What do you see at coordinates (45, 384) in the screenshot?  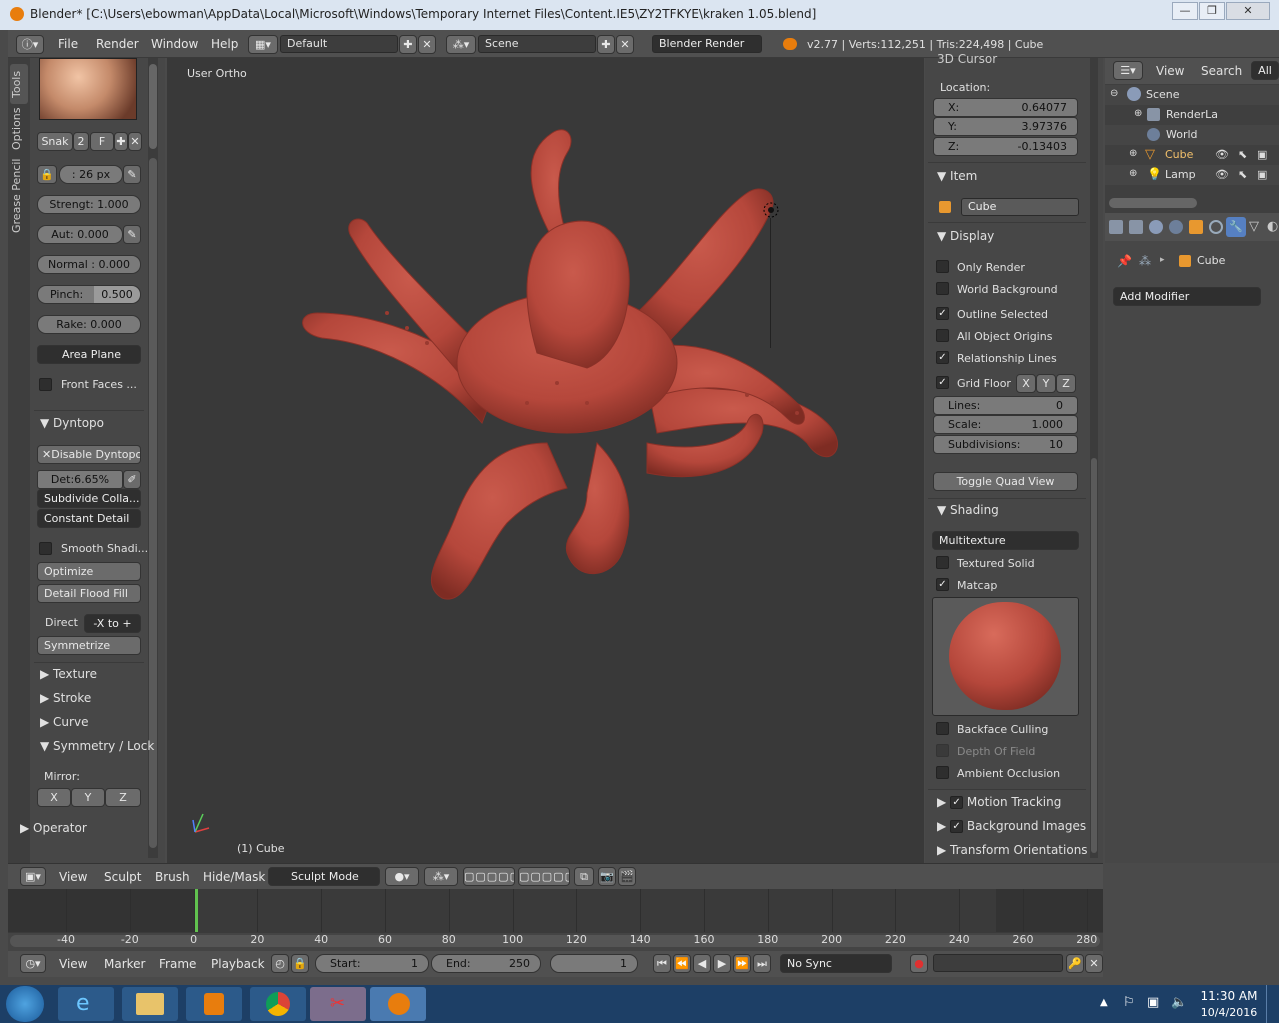 I see `front-faces-checkbox` at bounding box center [45, 384].